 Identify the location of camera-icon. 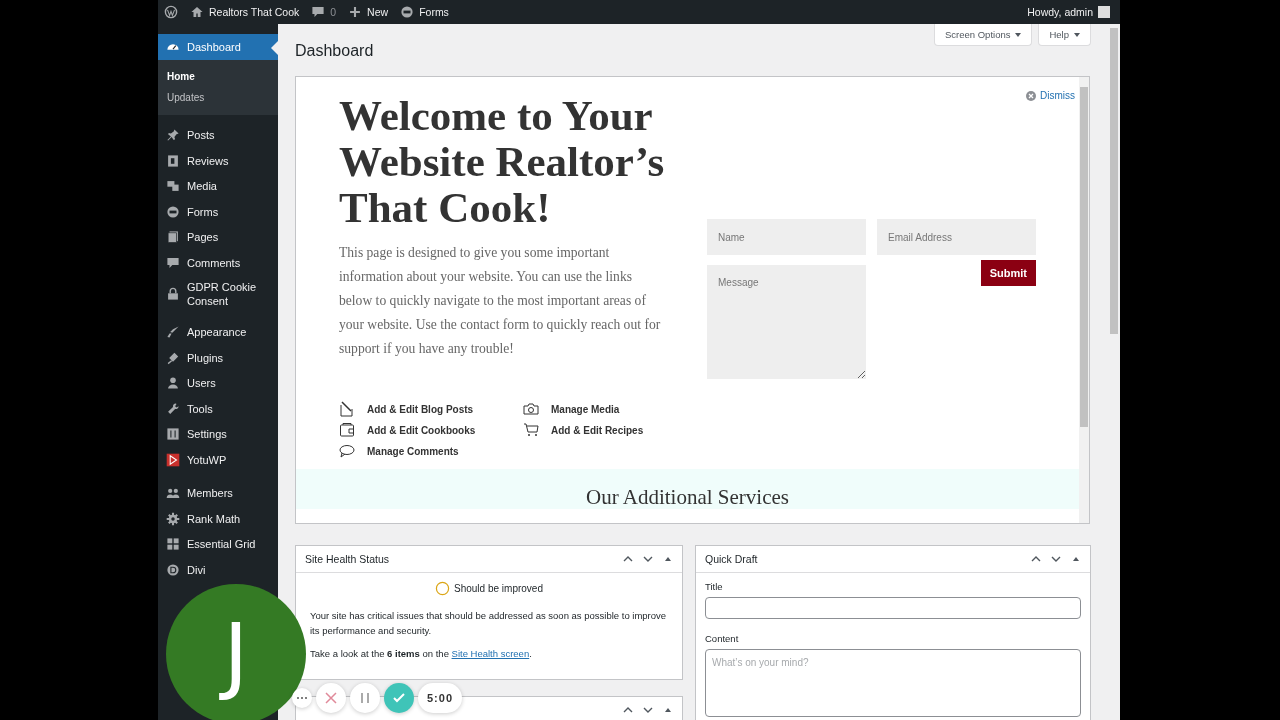
(531, 409).